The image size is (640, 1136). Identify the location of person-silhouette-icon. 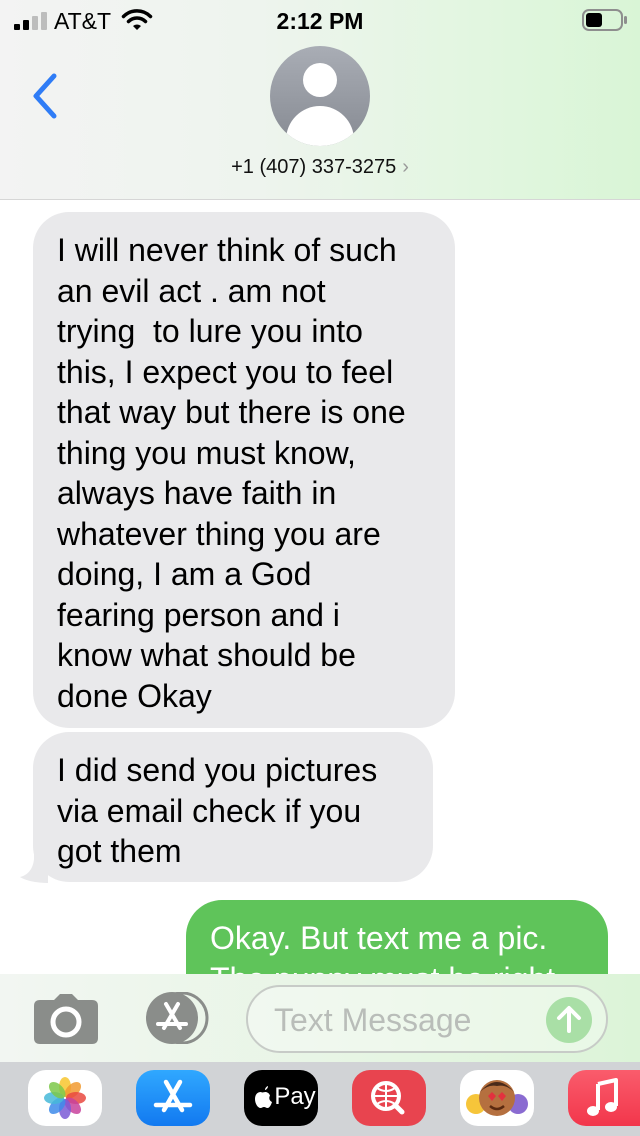
(320, 80).